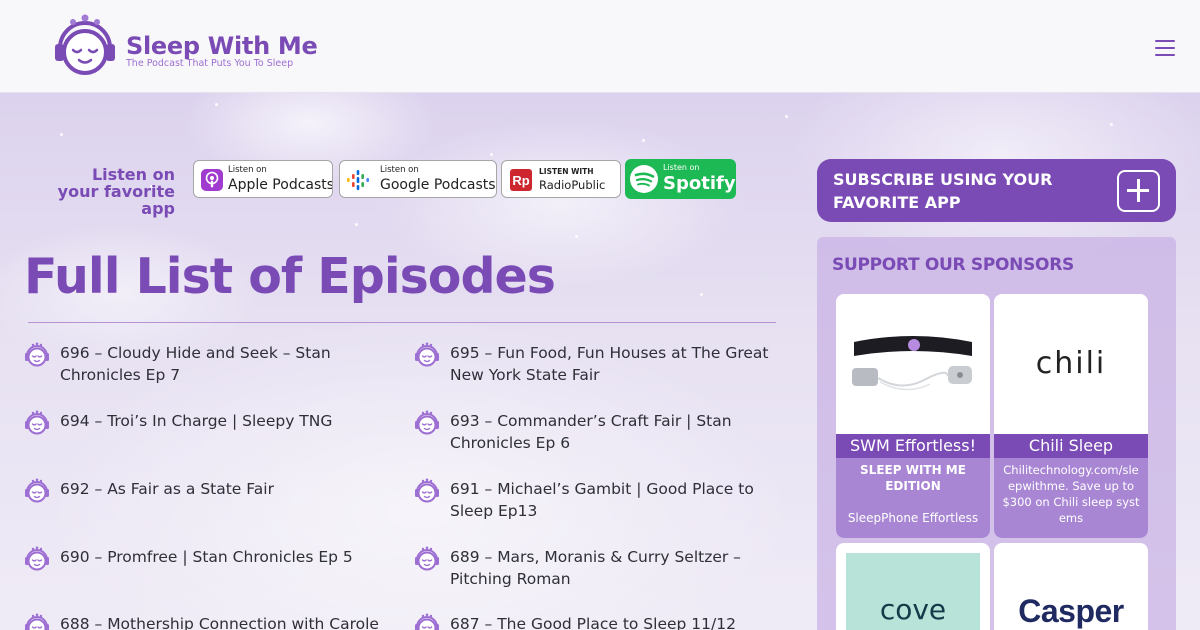 The image size is (1200, 630). Describe the element at coordinates (561, 179) in the screenshot. I see `radiopublic-badge: Rp LISTEN WITH RadioPublic` at that location.